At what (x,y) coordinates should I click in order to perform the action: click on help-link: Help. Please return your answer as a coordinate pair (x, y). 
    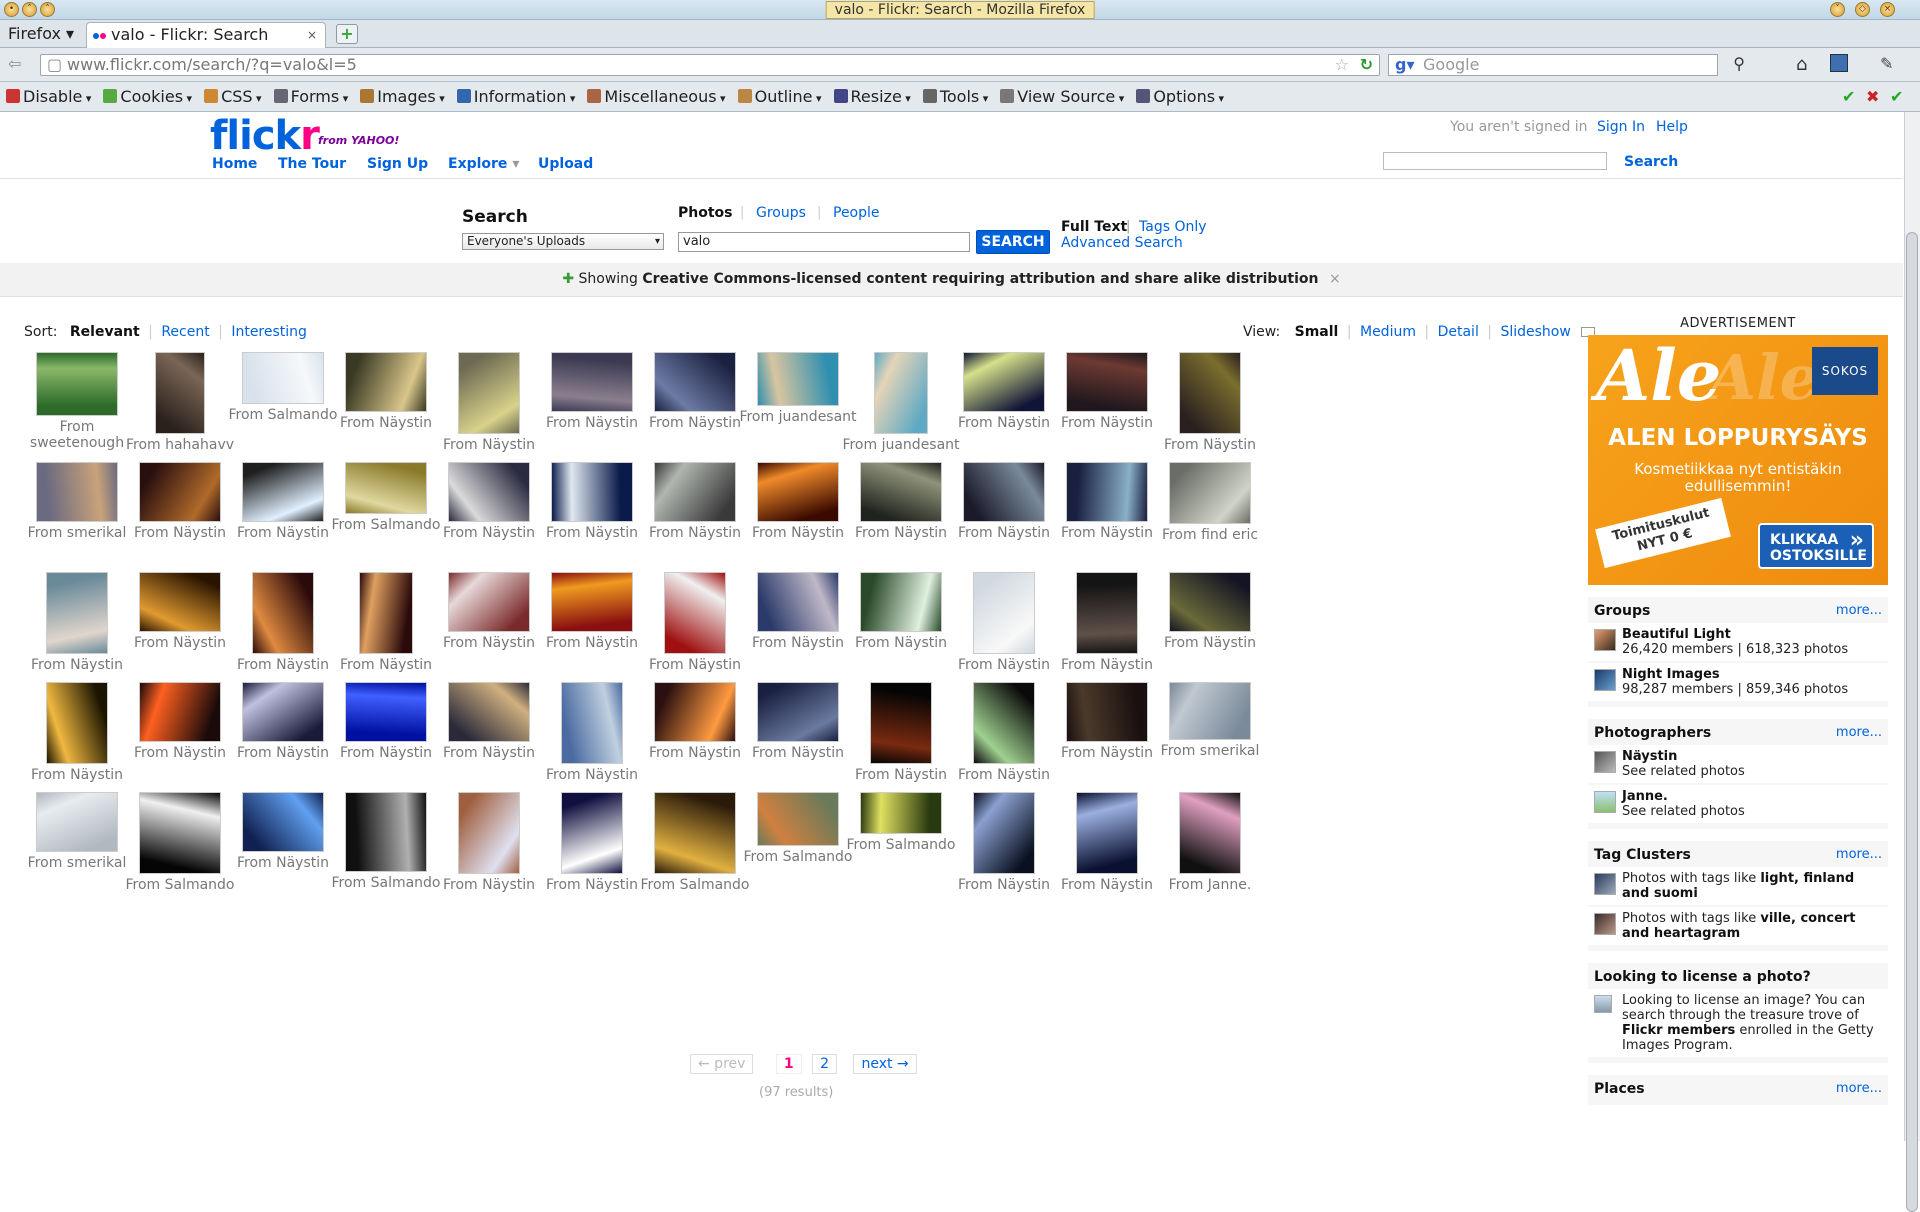
    Looking at the image, I should click on (1672, 127).